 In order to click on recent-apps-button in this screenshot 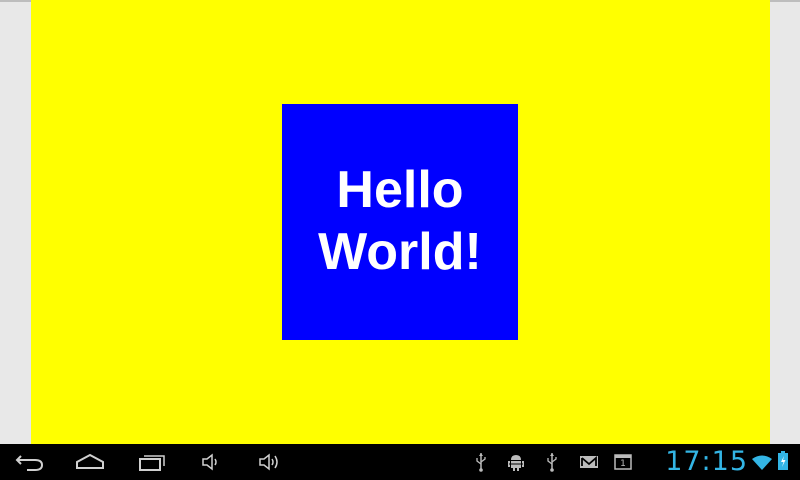, I will do `click(152, 462)`.